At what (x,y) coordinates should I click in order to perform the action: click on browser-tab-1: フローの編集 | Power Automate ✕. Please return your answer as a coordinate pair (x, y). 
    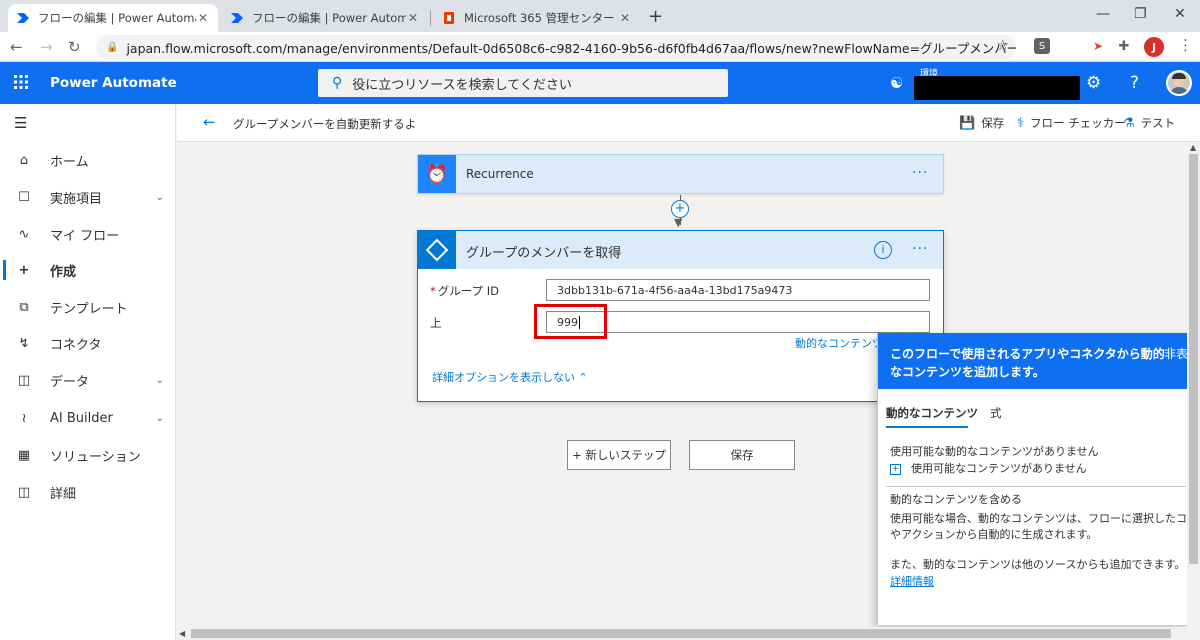
    Looking at the image, I should click on (113, 18).